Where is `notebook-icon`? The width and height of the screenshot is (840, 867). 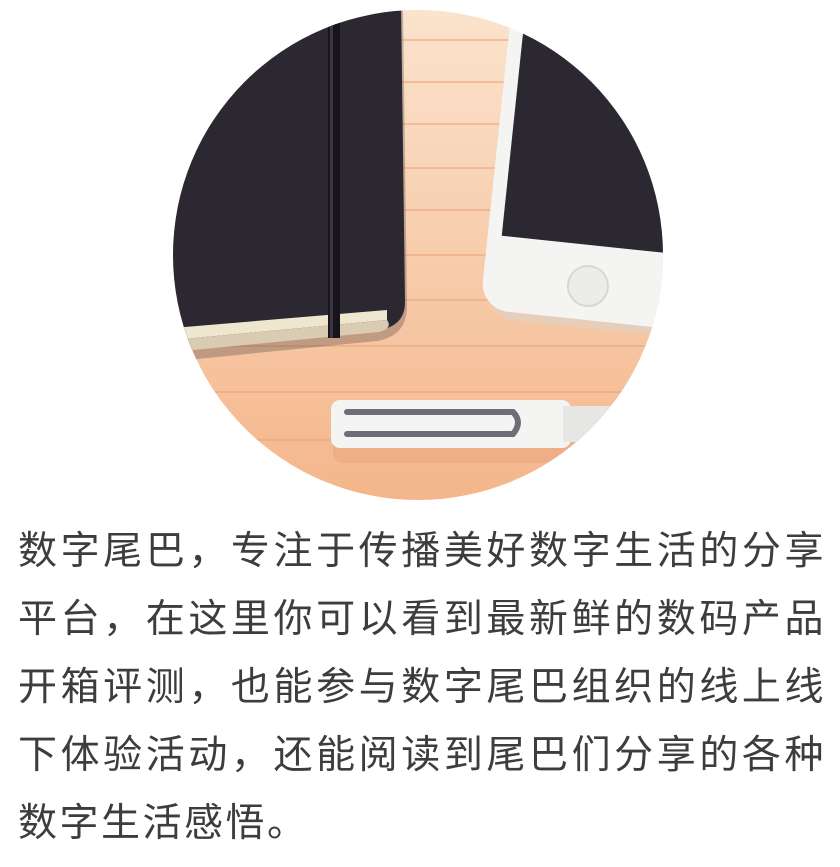 notebook-icon is located at coordinates (290, 185).